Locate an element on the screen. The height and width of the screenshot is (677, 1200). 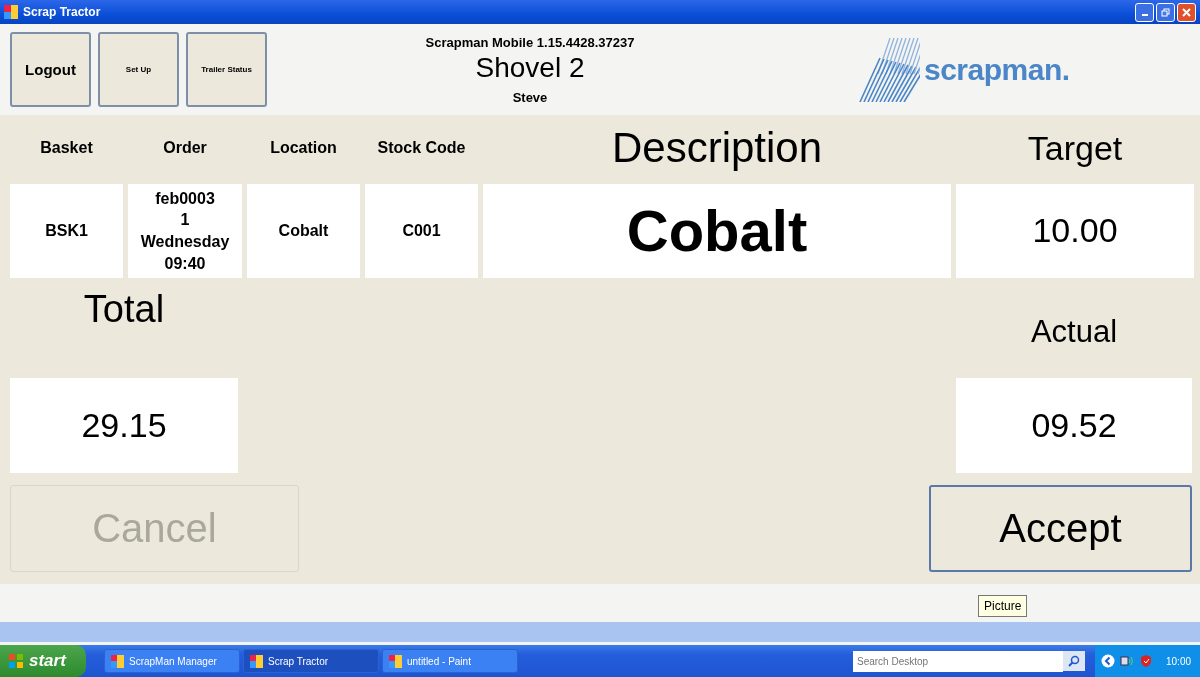
column-header: Order is located at coordinates (185, 148).